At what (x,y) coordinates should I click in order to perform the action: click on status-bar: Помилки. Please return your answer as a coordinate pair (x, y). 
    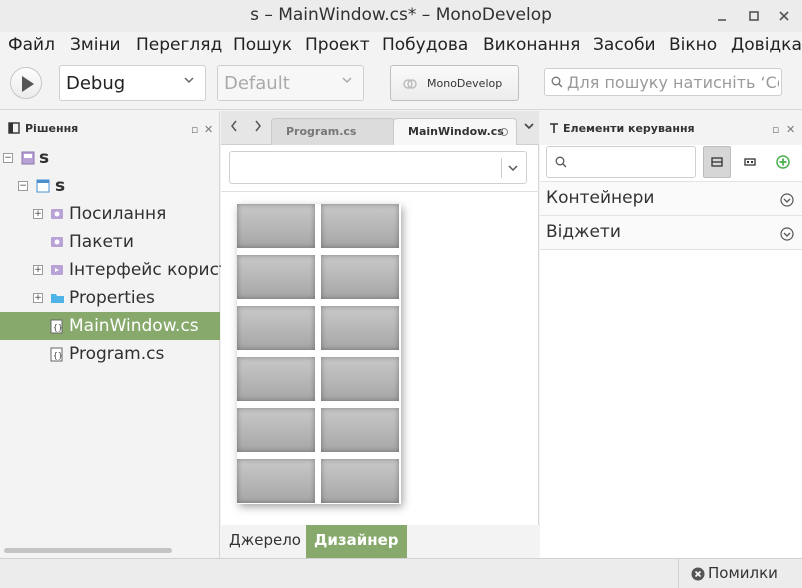
    Looking at the image, I should click on (401, 573).